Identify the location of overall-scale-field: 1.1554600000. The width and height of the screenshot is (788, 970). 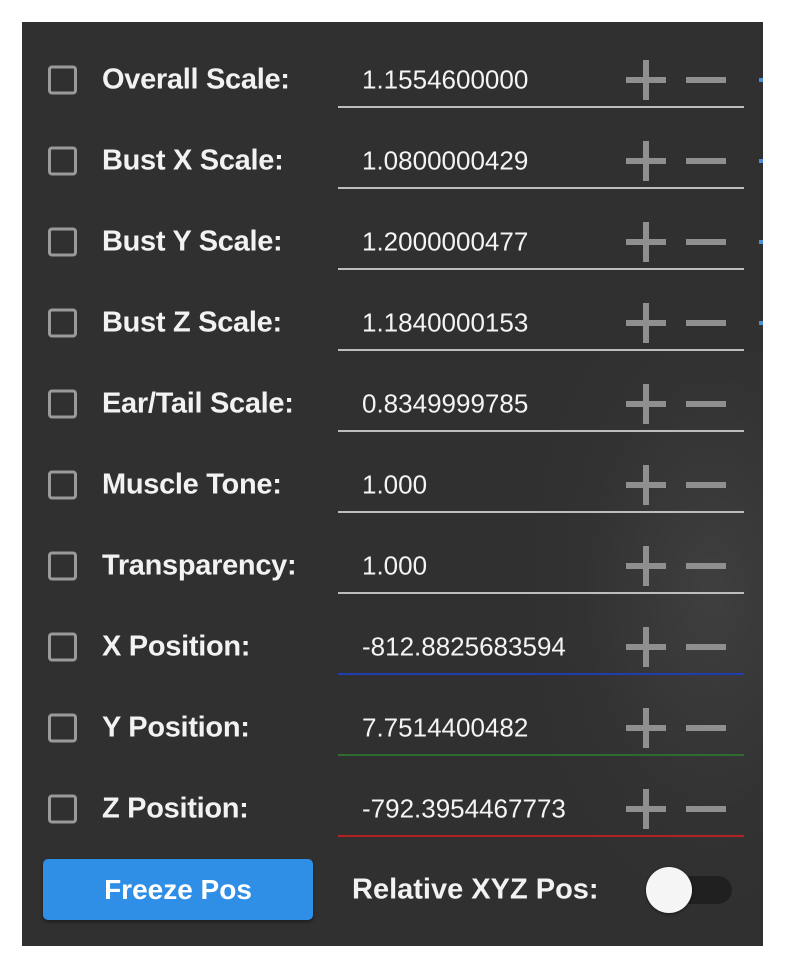
(541, 80).